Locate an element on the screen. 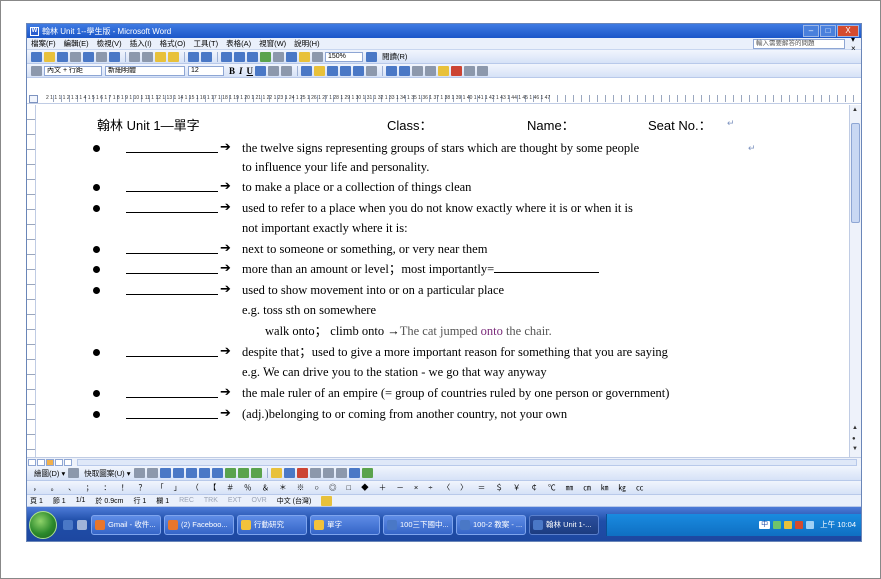  status-trk: TRK is located at coordinates (211, 500).